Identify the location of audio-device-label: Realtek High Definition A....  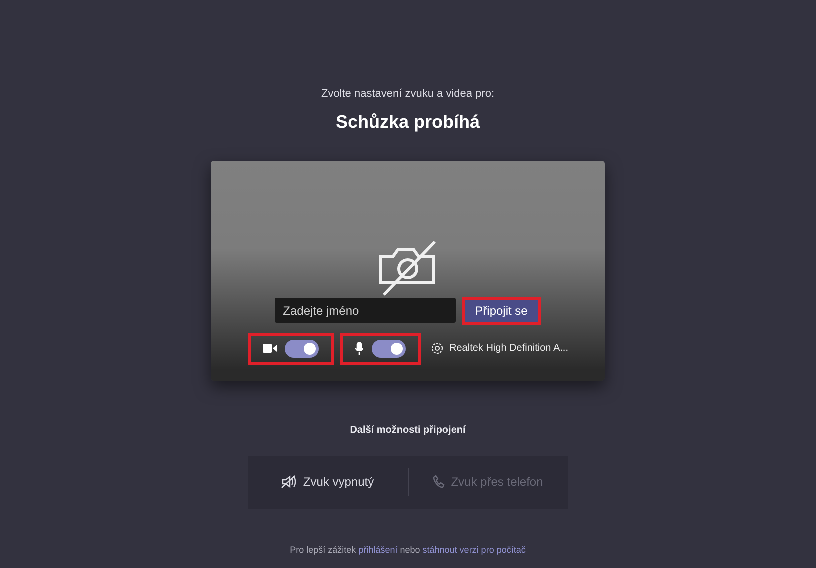
(509, 348).